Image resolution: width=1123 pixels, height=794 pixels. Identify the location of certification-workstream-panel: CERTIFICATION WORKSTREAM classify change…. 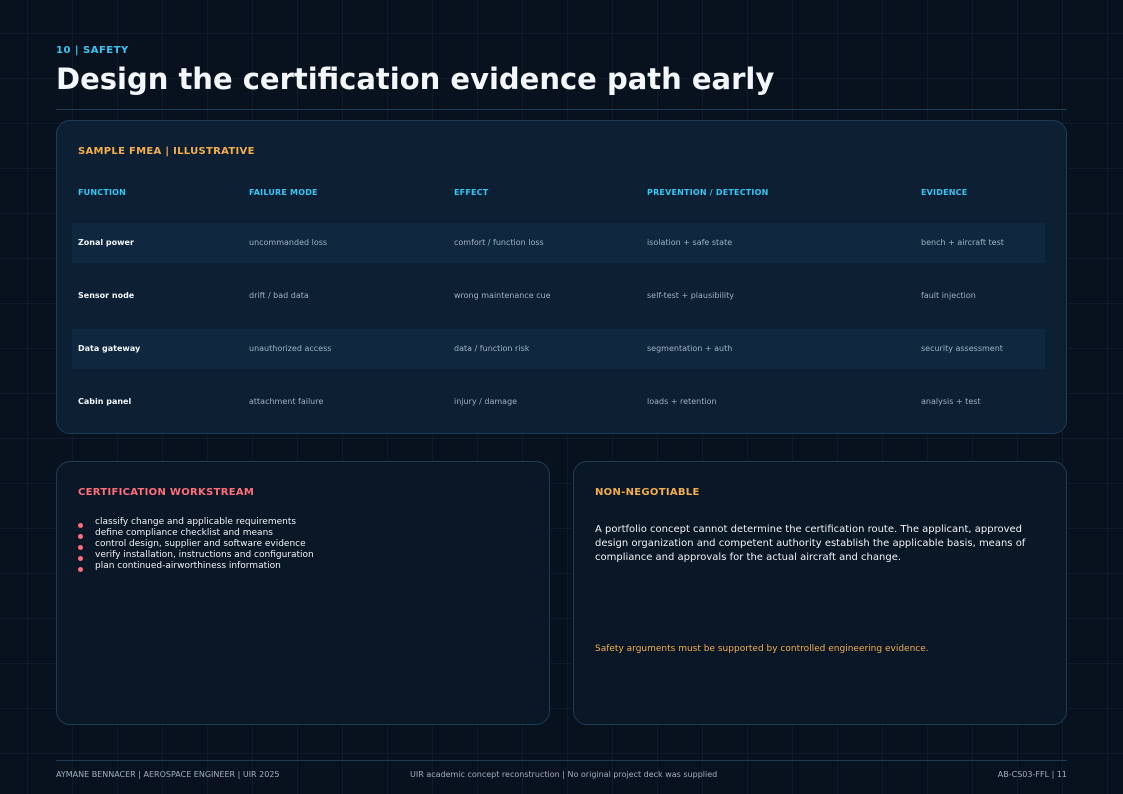
(303, 593).